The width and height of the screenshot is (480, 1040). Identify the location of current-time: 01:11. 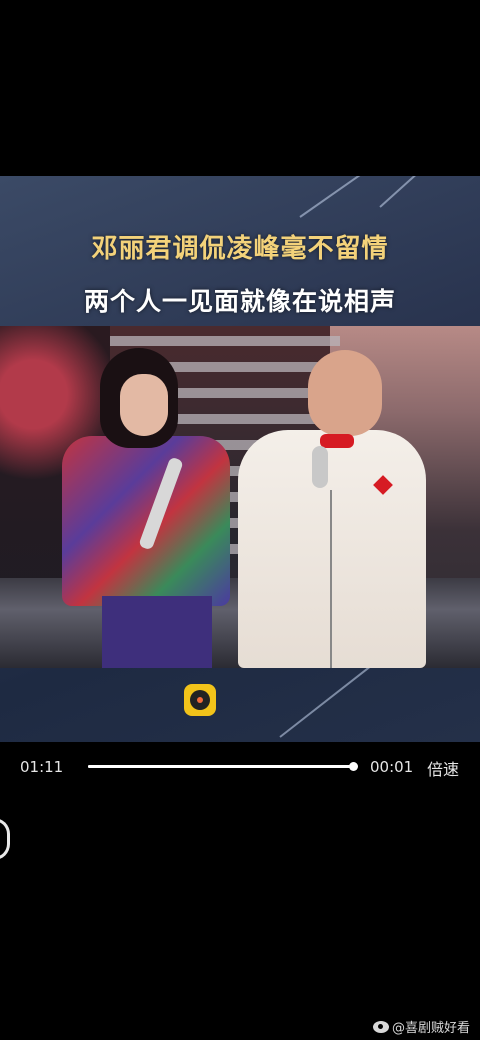
(42, 767).